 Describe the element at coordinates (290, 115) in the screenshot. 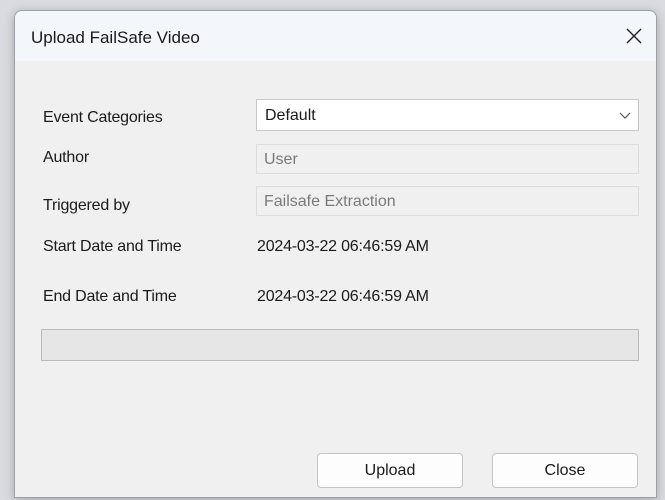

I see `event-categories-value: Default` at that location.